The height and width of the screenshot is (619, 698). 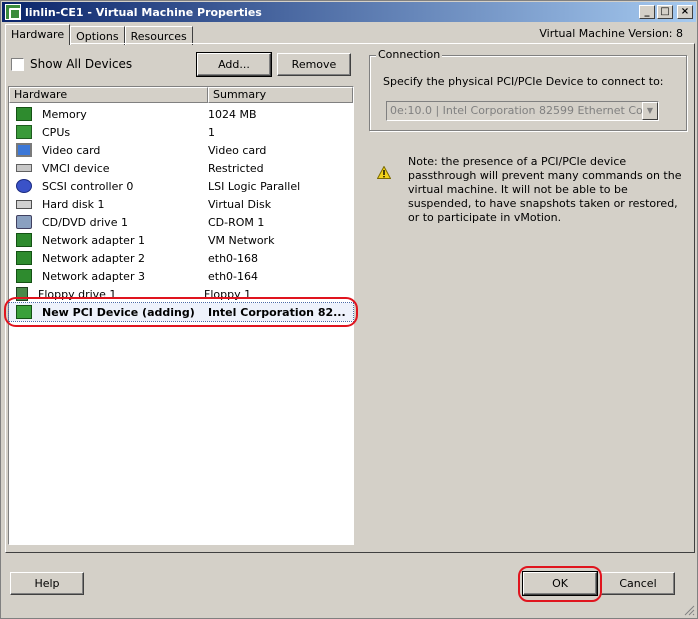 I want to click on close-button: ×, so click(x=685, y=12).